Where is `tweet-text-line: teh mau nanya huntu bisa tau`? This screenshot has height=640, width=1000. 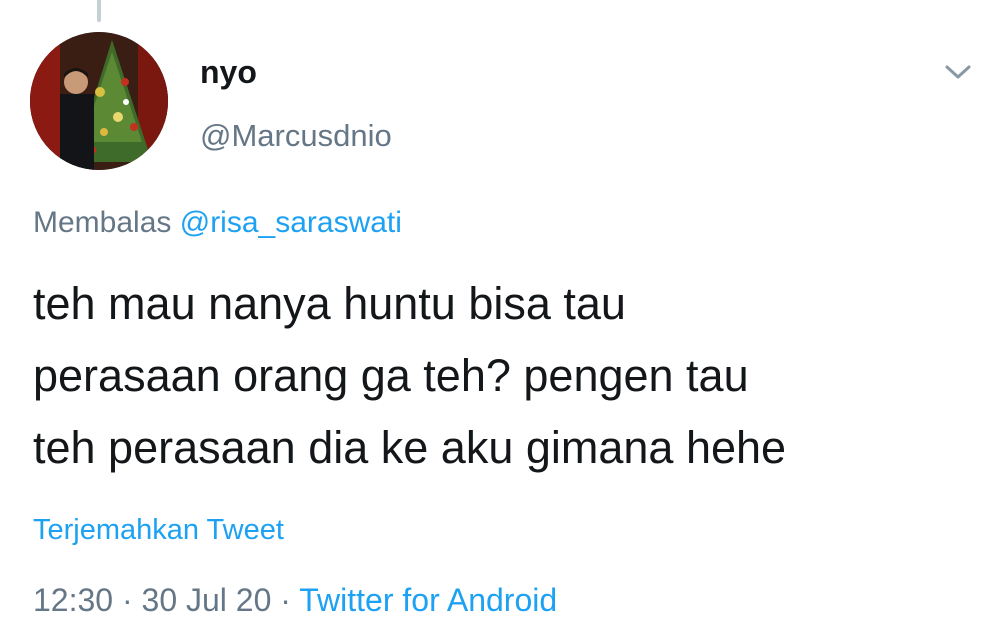 tweet-text-line: teh mau nanya huntu bisa tau is located at coordinates (329, 303).